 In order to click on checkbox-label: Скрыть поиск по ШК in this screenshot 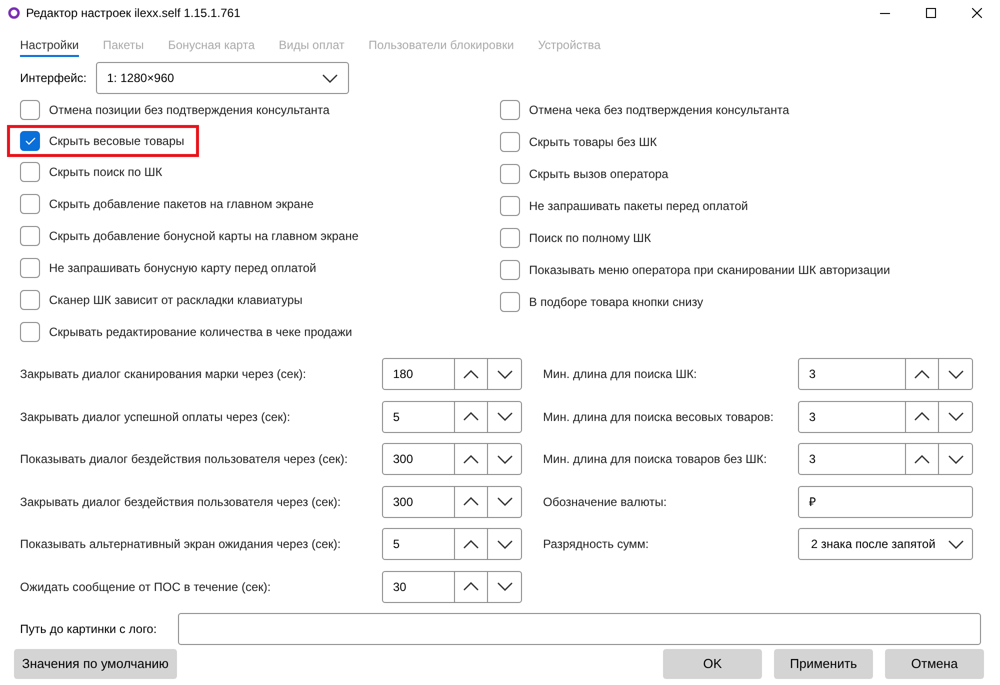, I will do `click(105, 172)`.